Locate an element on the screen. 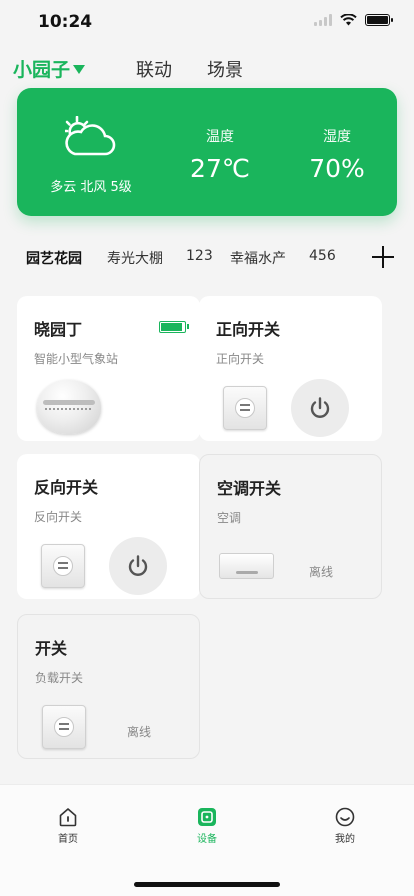 This screenshot has height=896, width=414. top-nav: 小园子 联动 场景 is located at coordinates (207, 68).